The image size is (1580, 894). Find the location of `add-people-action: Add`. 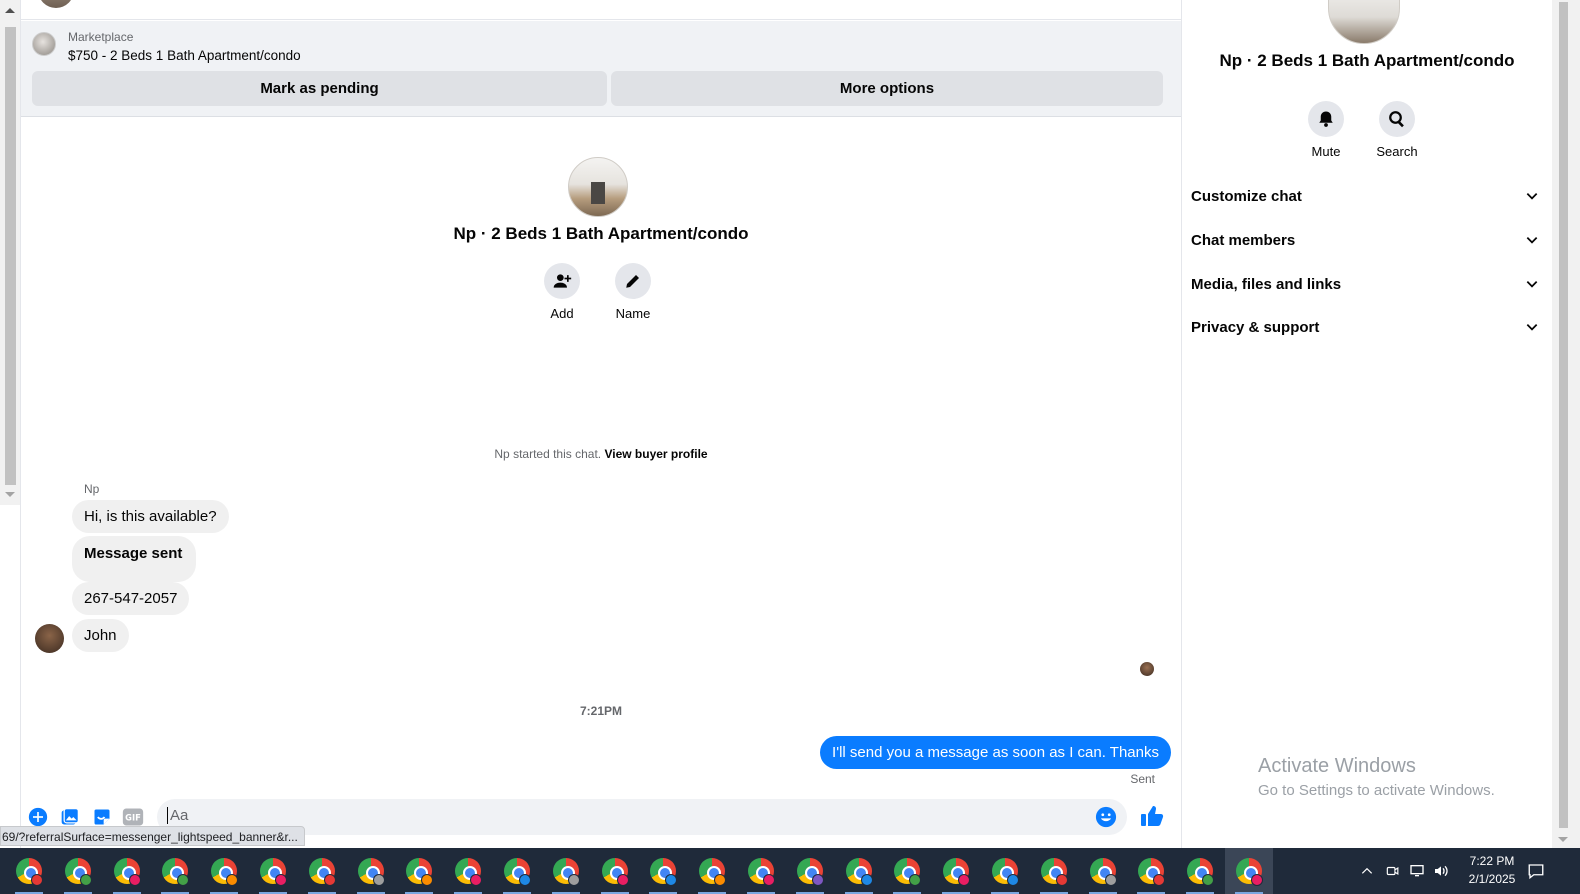

add-people-action: Add is located at coordinates (562, 292).